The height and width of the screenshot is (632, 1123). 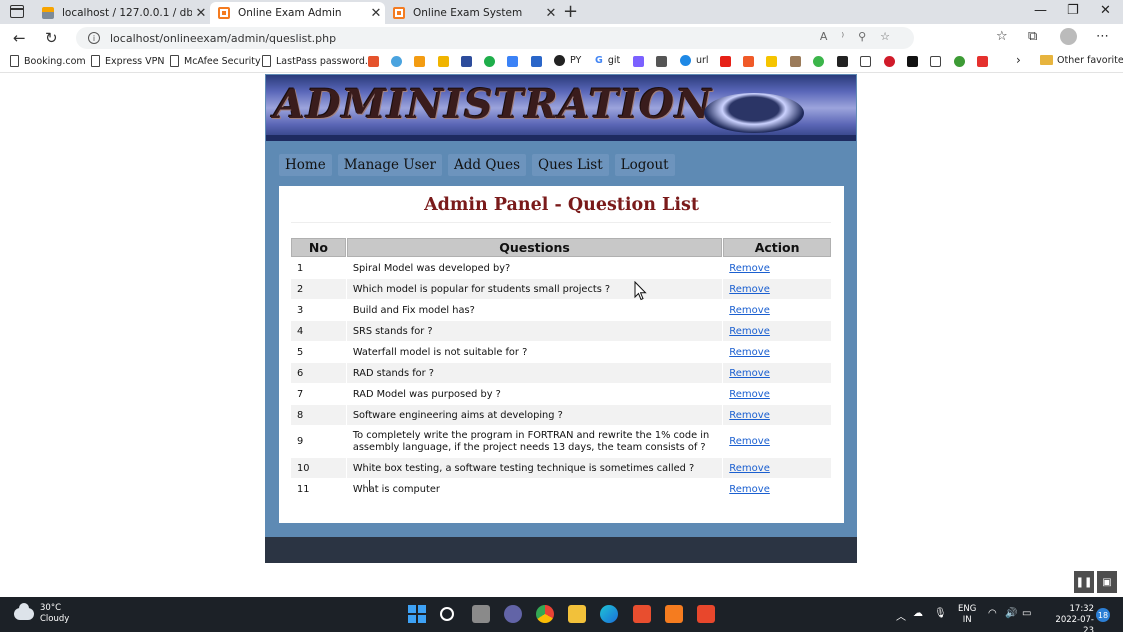 I want to click on tab-online-exam-admin: Online Exam Admin ✕, so click(x=297, y=13).